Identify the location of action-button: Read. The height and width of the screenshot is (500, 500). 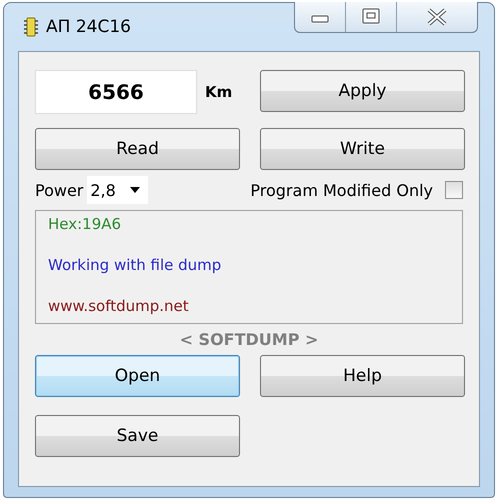
(137, 149).